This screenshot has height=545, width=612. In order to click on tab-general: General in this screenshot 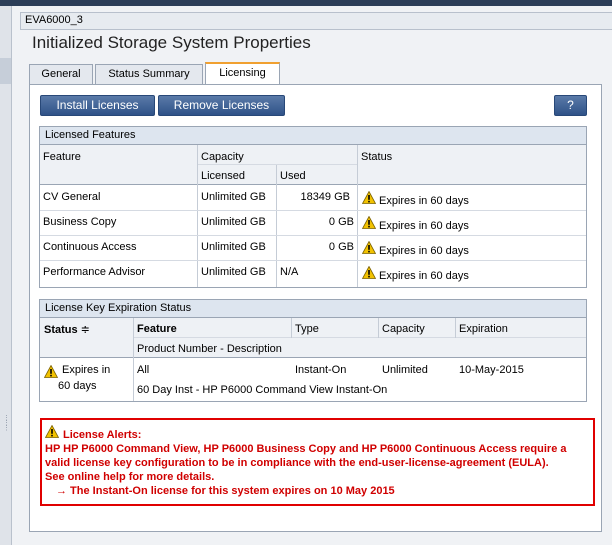, I will do `click(61, 74)`.